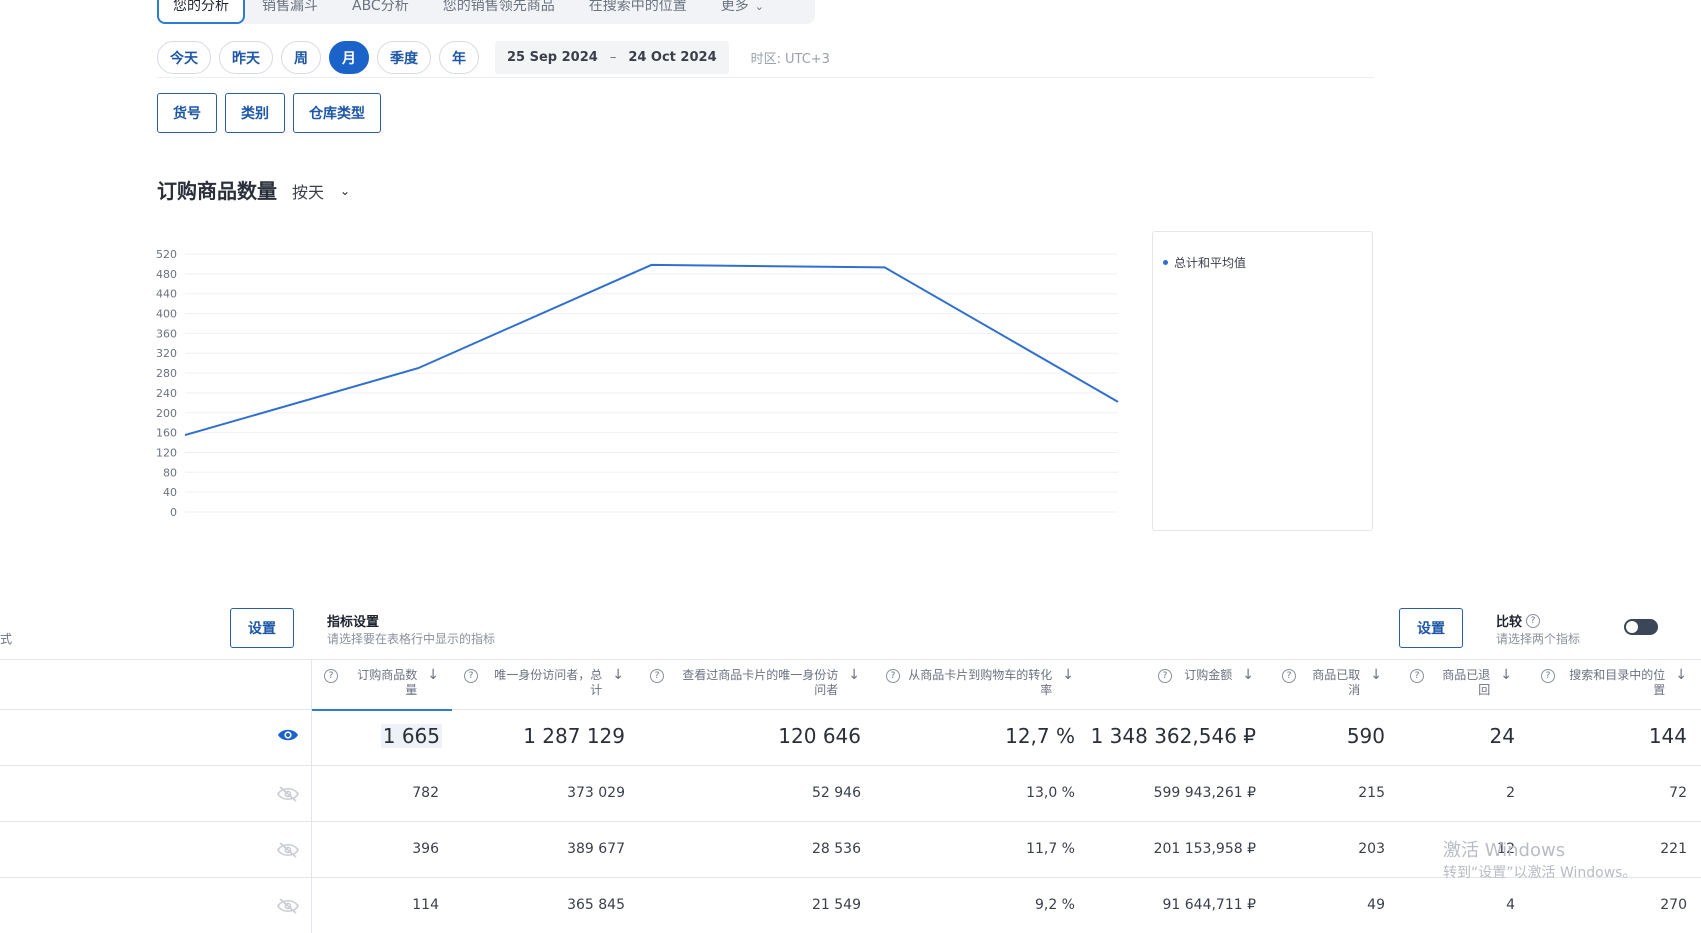 The height and width of the screenshot is (933, 1701). I want to click on y-tick-label: 0, so click(173, 512).